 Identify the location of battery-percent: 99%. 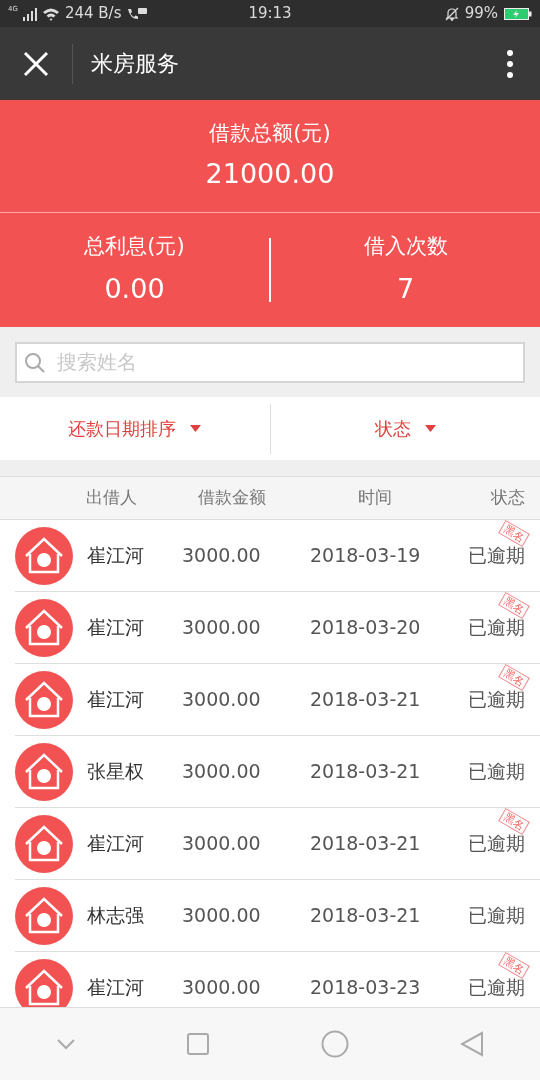
(481, 14).